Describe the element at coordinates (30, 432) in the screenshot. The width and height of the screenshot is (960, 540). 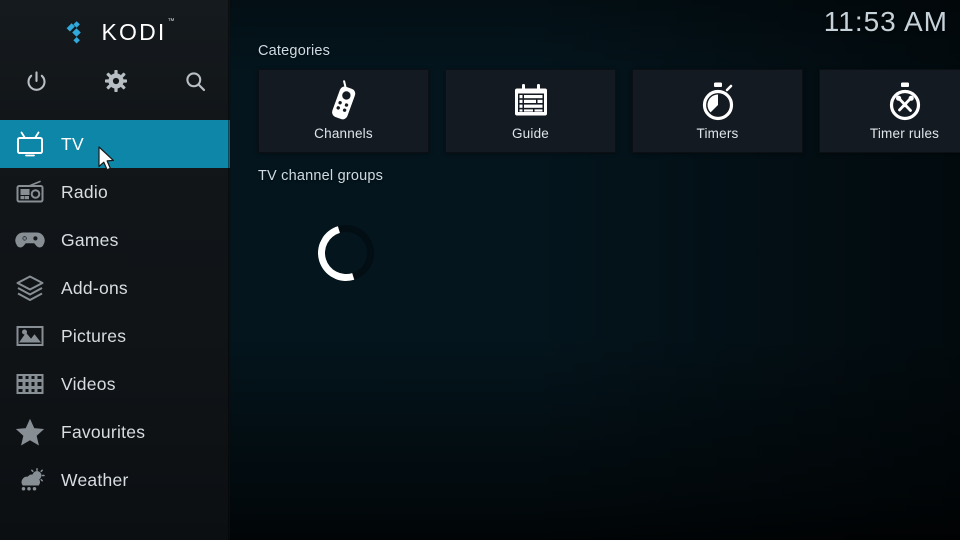
I see `star-icon` at that location.